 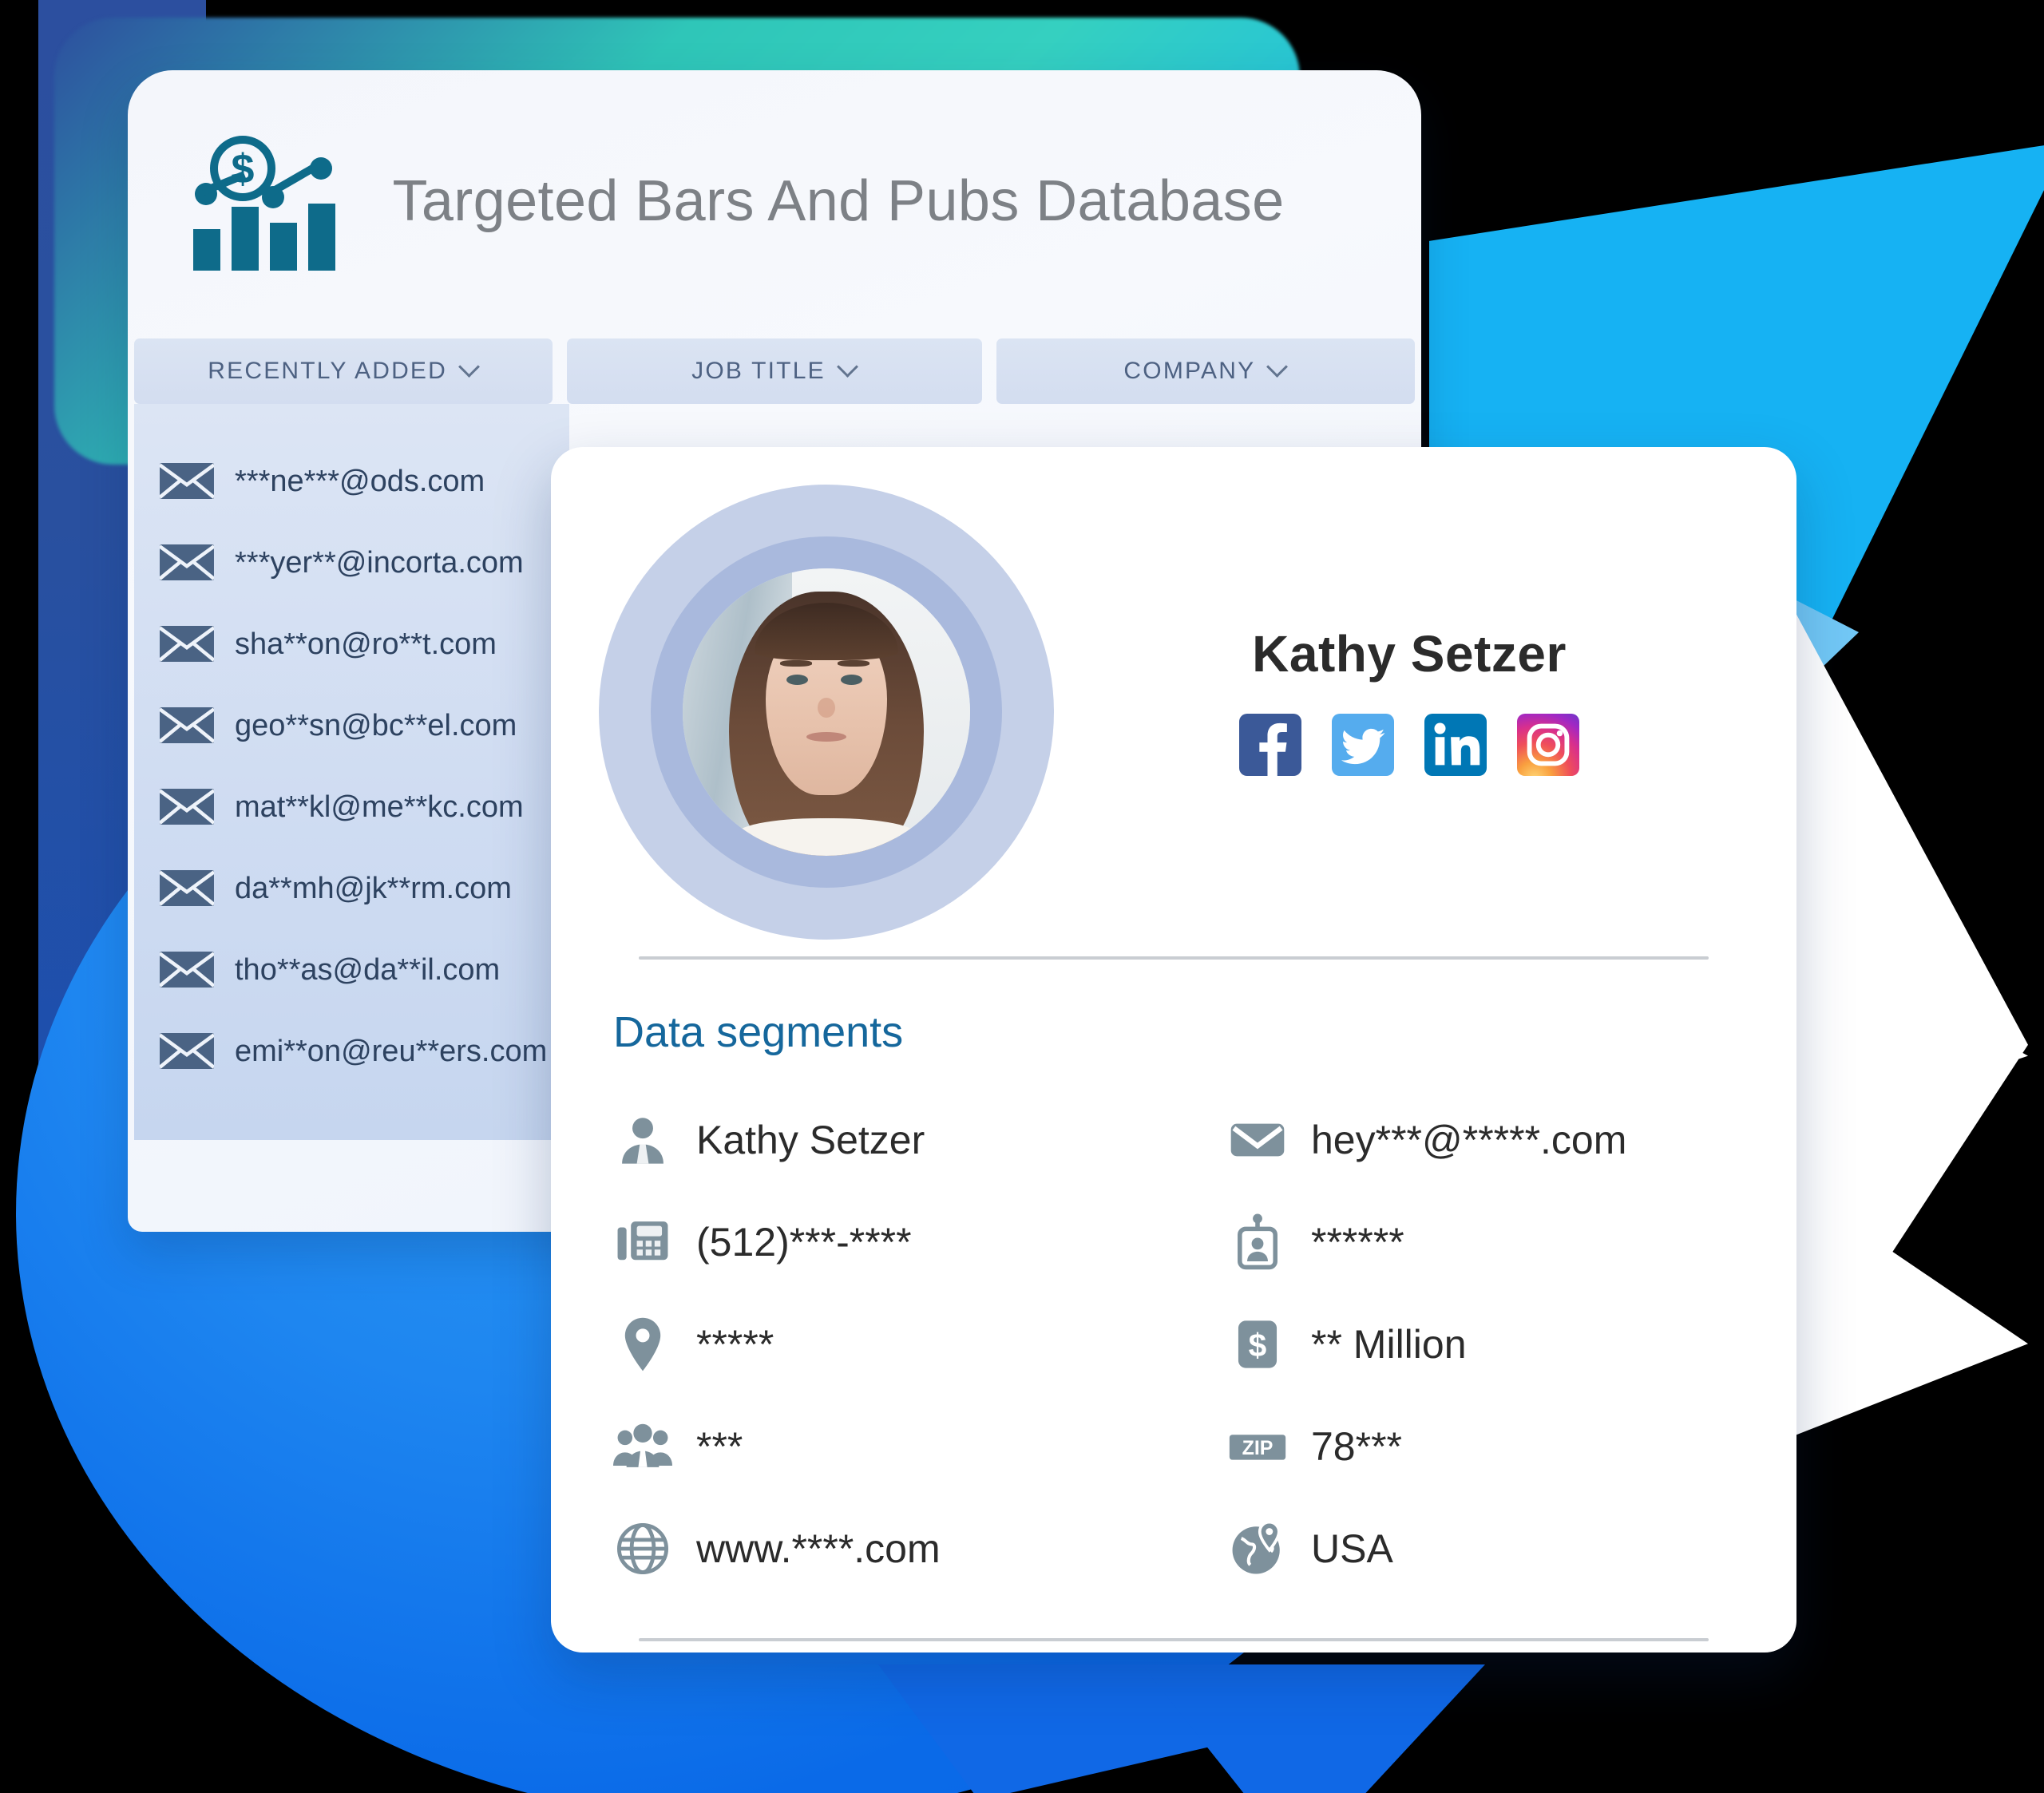 I want to click on segment-value: hey***@*****.com, so click(x=1469, y=1140).